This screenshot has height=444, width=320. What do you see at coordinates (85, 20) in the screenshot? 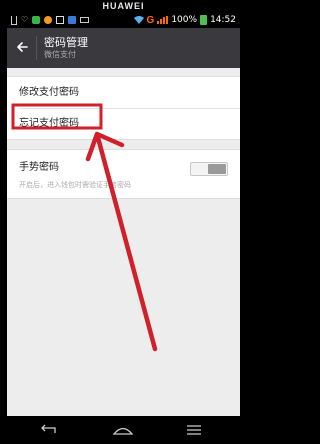
I see `mail-icon` at bounding box center [85, 20].